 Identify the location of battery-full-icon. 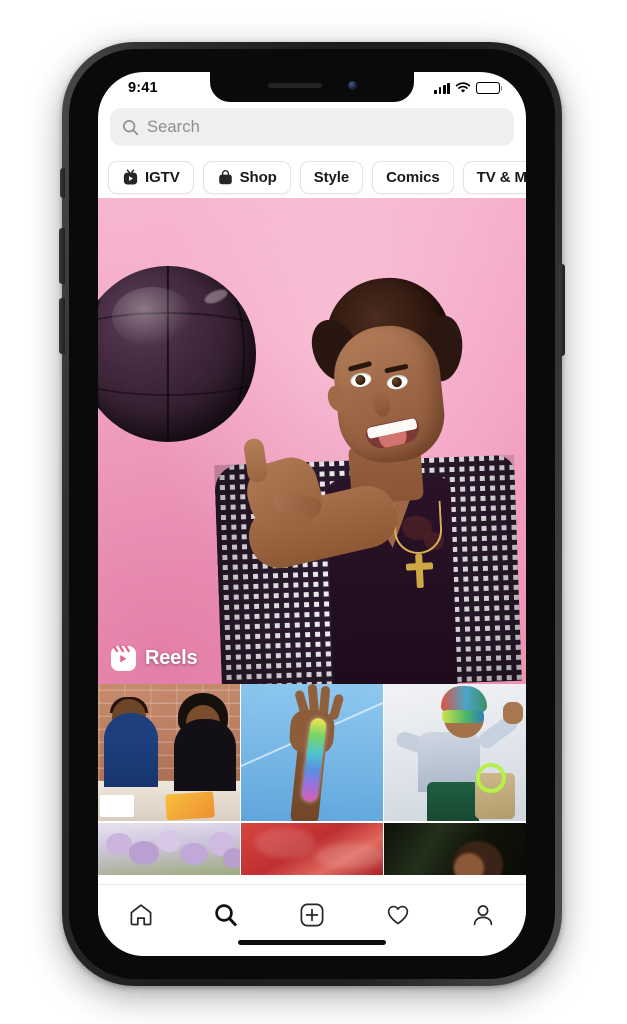
(489, 88).